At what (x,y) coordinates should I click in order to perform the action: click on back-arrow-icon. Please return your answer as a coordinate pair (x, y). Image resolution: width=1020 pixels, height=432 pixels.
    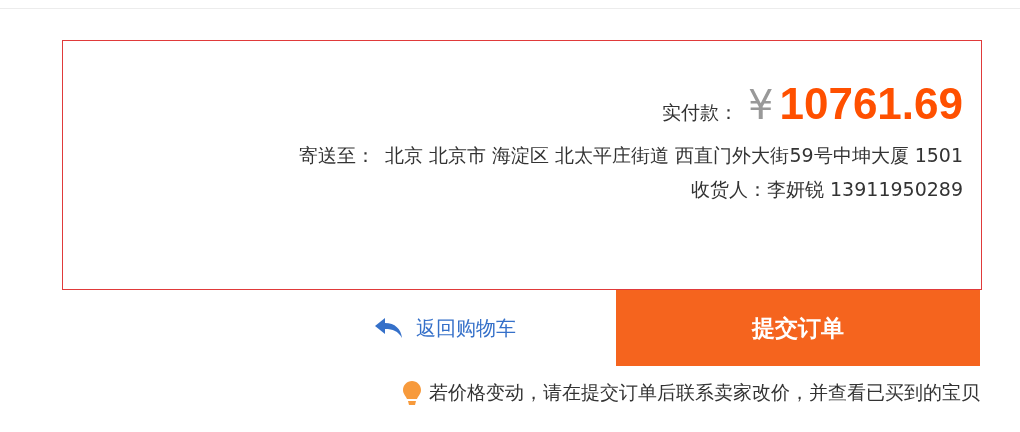
    Looking at the image, I should click on (389, 328).